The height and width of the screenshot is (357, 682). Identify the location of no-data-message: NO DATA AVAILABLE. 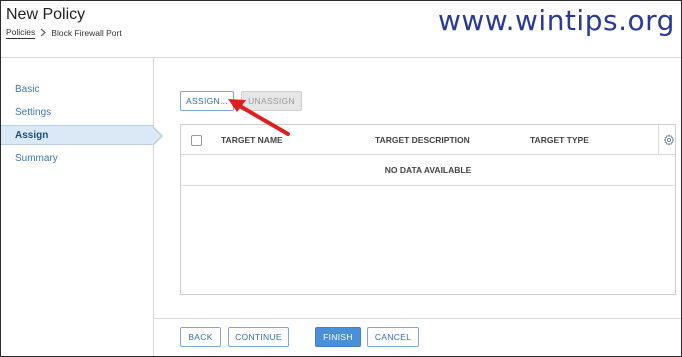
(428, 171).